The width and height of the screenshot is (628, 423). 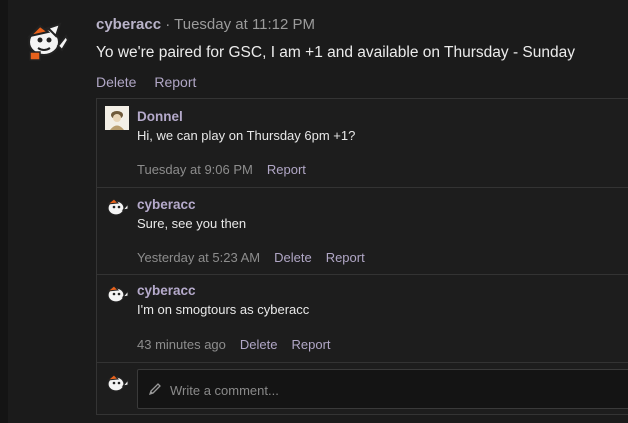 I want to click on post-meta: cyberacc · Tuesday at 11:12 PM, so click(x=205, y=24).